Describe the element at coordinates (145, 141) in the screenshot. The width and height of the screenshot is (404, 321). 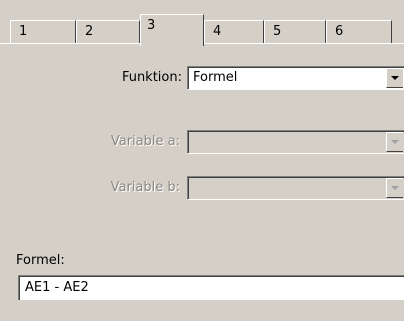
I see `variable-a-label: Variable a:` at that location.